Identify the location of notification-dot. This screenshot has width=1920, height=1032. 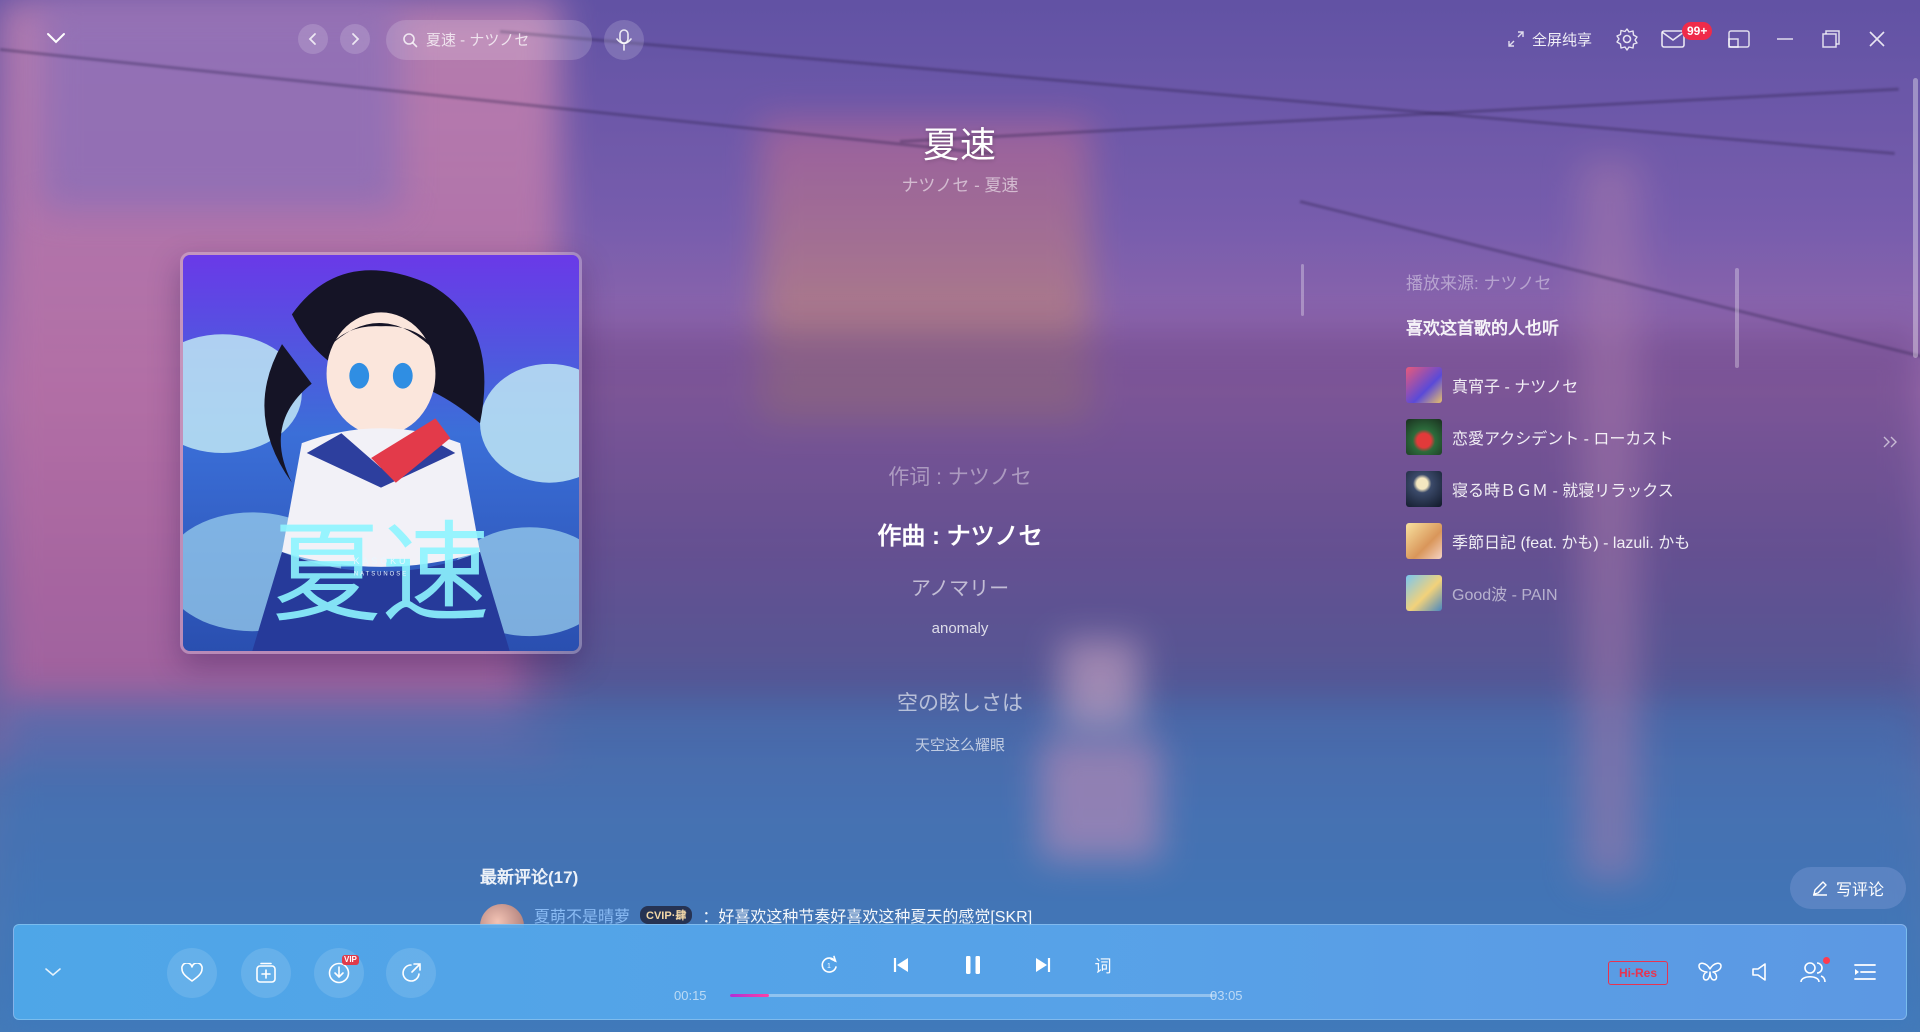
(1826, 960).